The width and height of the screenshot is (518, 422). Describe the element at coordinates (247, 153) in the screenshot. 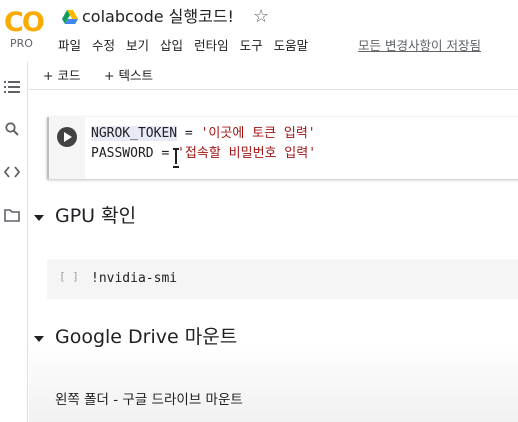

I see `code-string: '접속할 비밀번호 입력'` at that location.